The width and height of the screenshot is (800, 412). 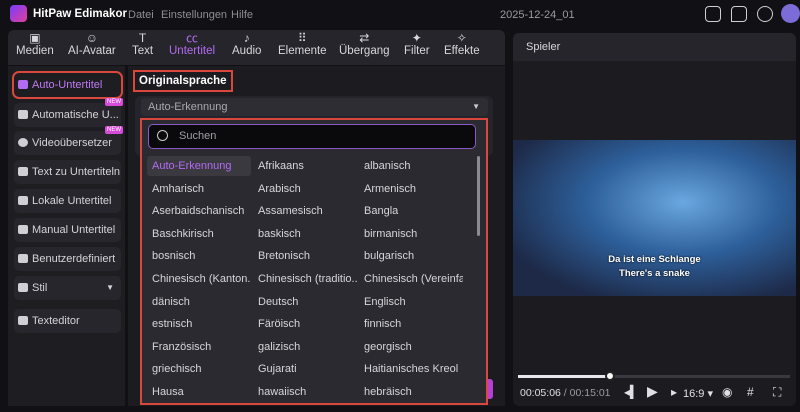 I want to click on tool-audio: ♪ Audio, so click(x=246, y=44).